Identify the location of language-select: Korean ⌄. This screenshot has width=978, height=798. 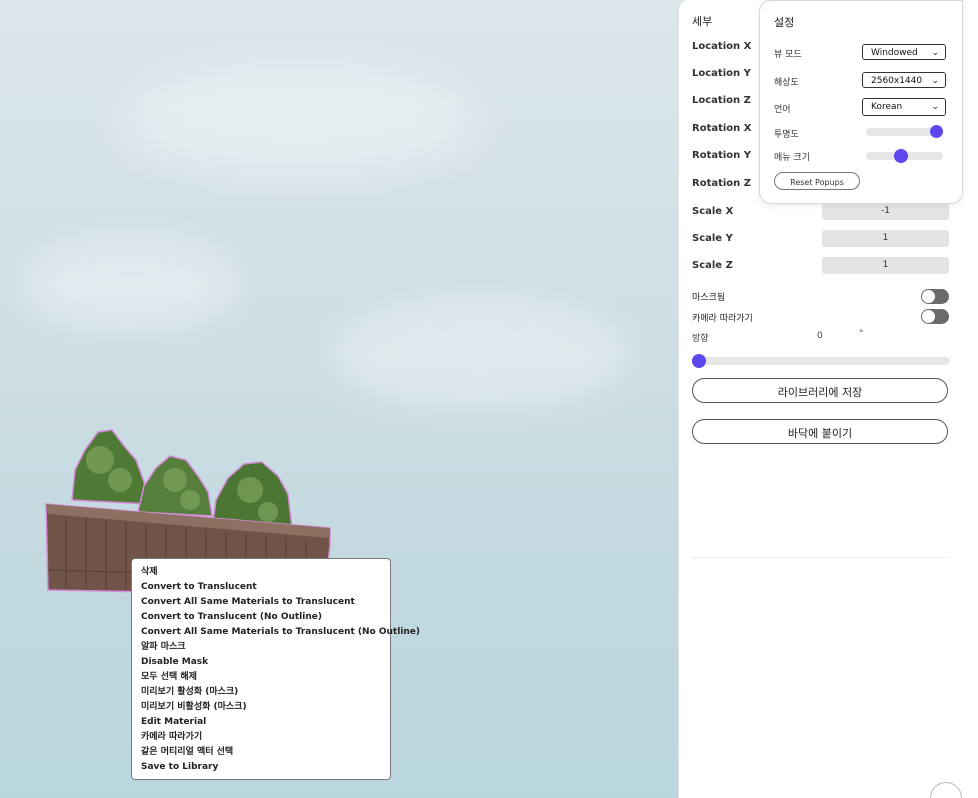
(904, 107).